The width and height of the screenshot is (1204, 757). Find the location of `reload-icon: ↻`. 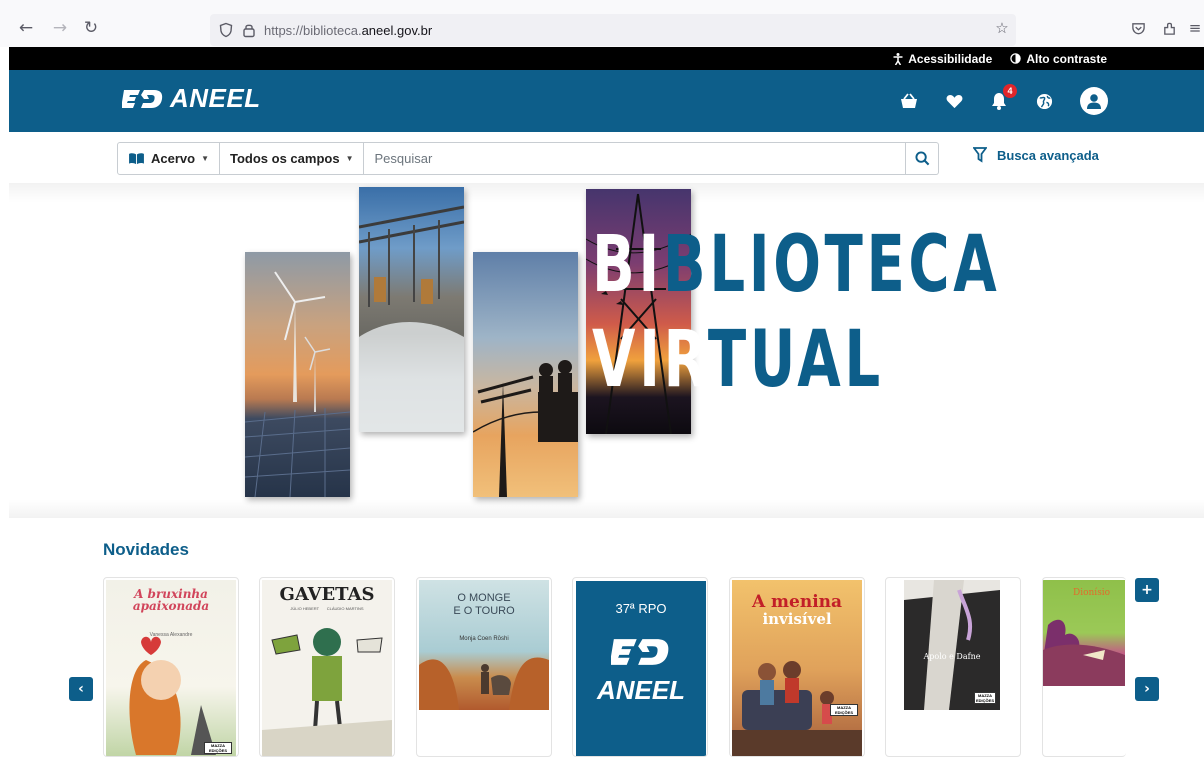

reload-icon: ↻ is located at coordinates (91, 28).